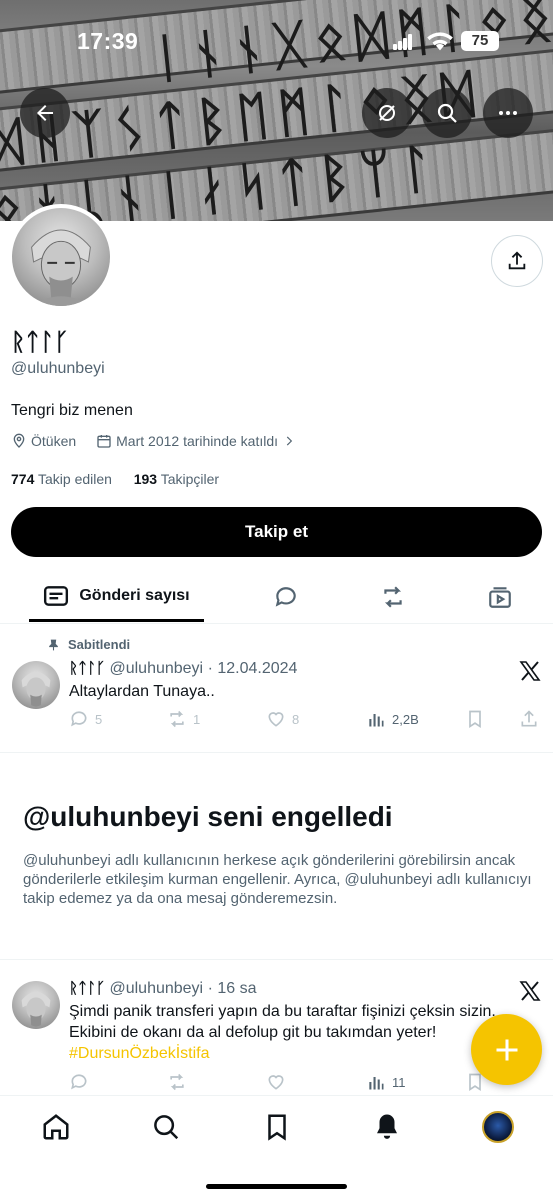  I want to click on pin-icon, so click(53, 644).